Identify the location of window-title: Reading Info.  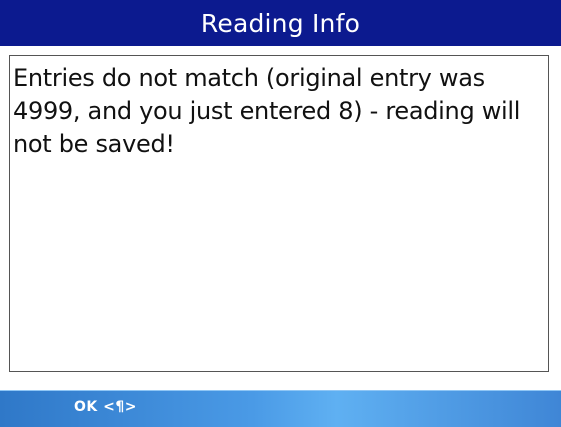
(280, 23).